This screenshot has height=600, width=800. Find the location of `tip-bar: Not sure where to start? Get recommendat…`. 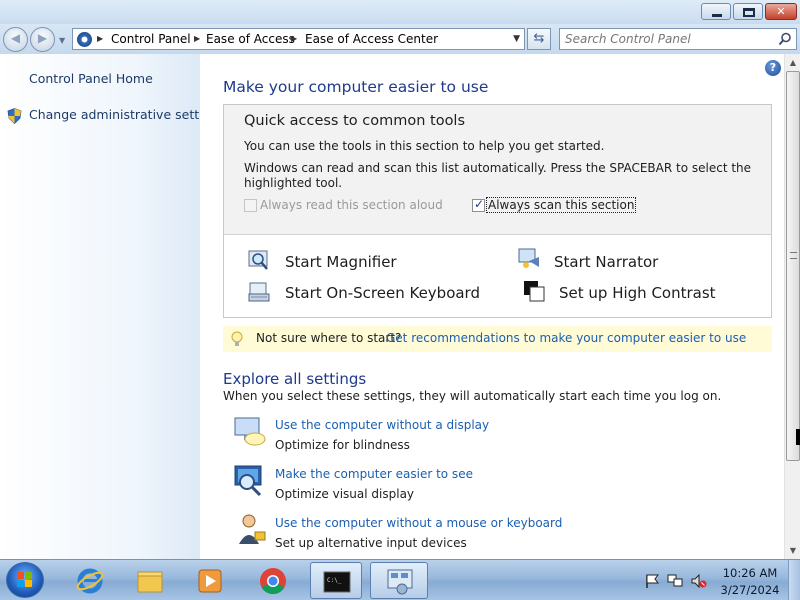

tip-bar: Not sure where to start? Get recommendat… is located at coordinates (497, 339).